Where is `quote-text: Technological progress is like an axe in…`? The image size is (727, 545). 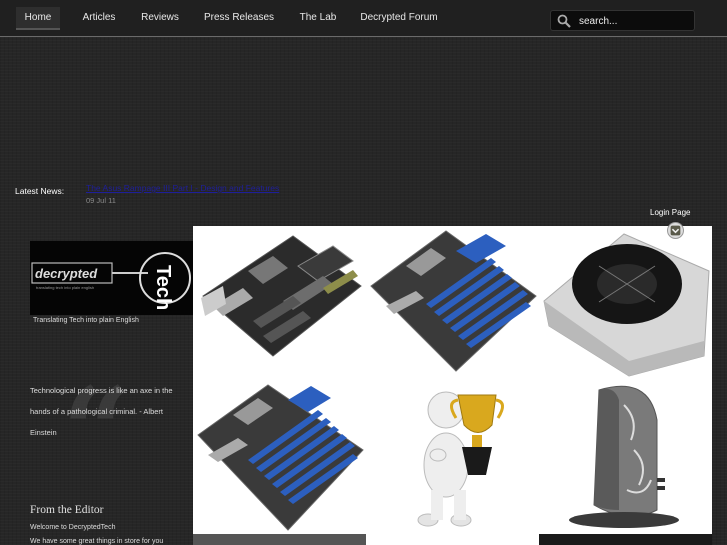
quote-text: Technological progress is like an axe in… is located at coordinates (101, 411).